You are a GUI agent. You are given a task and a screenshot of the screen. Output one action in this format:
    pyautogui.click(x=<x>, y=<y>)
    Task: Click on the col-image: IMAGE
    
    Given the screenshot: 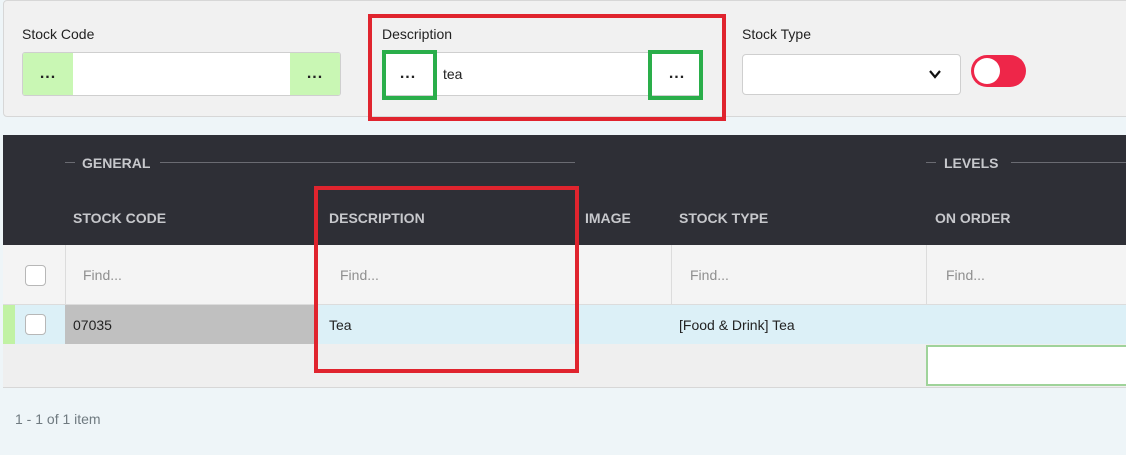 What is the action you would take?
    pyautogui.click(x=608, y=218)
    